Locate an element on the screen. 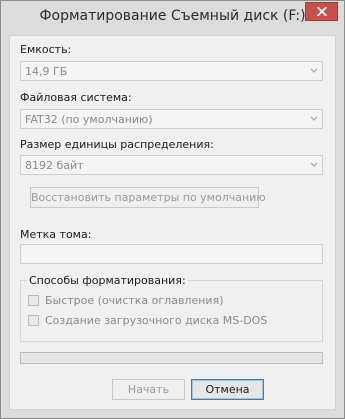 The width and height of the screenshot is (345, 419). close-button is located at coordinates (321, 11).